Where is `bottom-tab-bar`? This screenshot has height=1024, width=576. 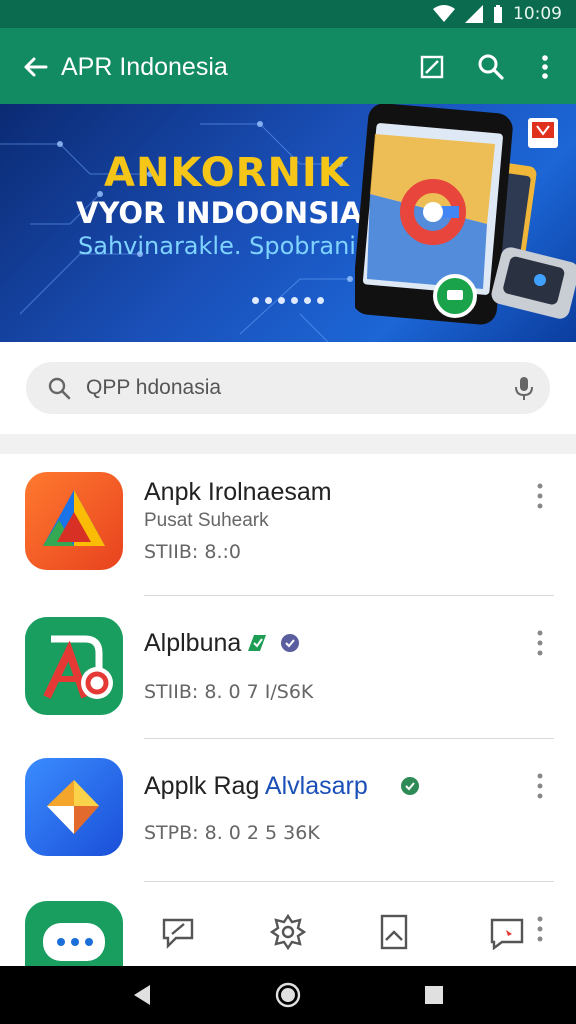 bottom-tab-bar is located at coordinates (288, 933).